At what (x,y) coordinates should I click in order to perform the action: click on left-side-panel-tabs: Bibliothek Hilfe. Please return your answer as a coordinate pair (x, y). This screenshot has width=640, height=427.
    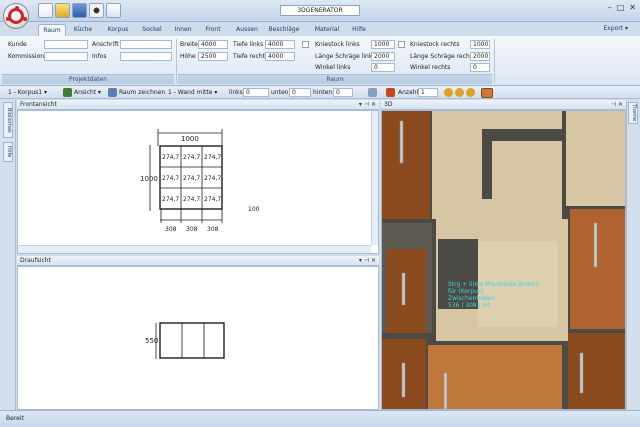
    Looking at the image, I should click on (8, 255).